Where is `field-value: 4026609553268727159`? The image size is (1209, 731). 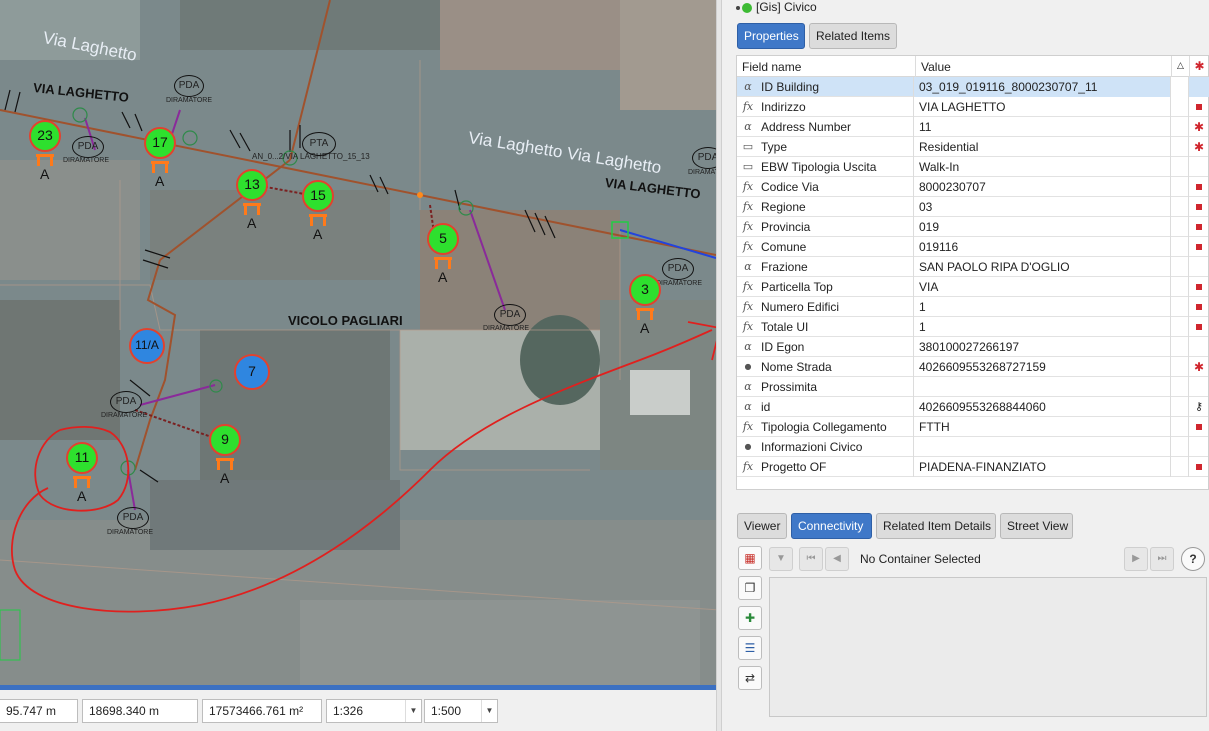
field-value: 4026609553268727159 is located at coordinates (1043, 367).